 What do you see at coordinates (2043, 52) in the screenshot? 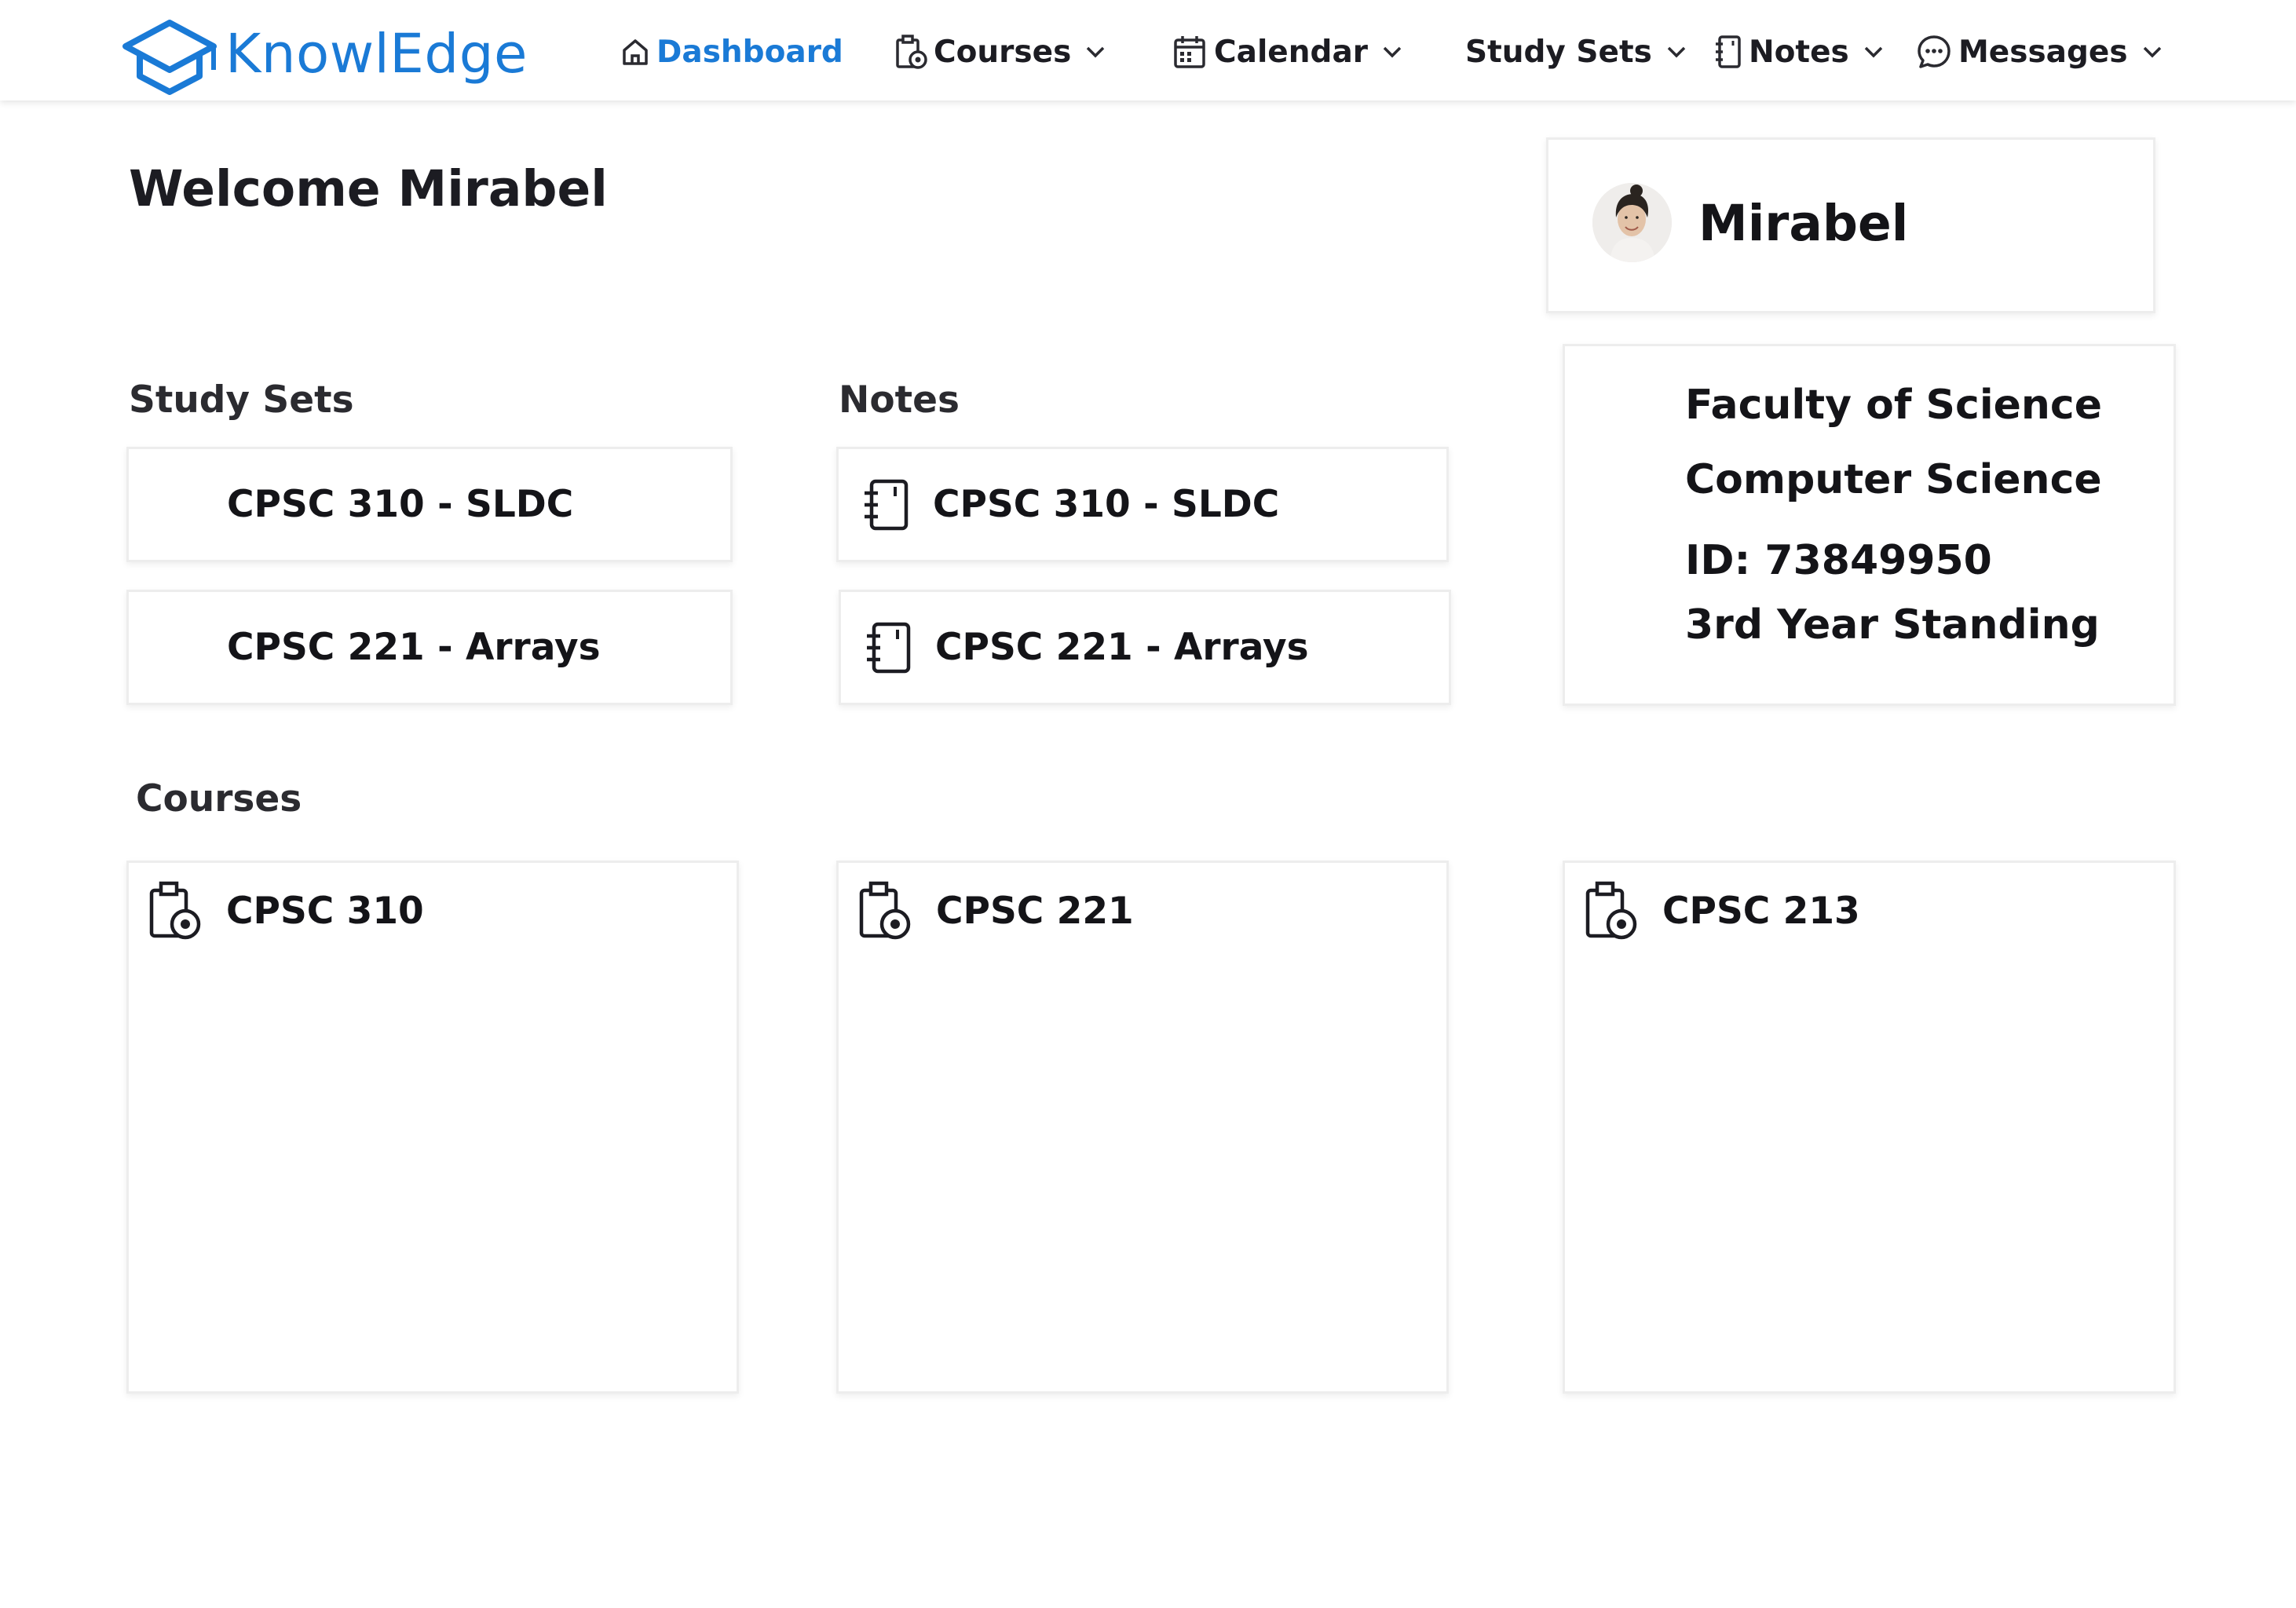
I see `nav-messages-label: Messages` at bounding box center [2043, 52].